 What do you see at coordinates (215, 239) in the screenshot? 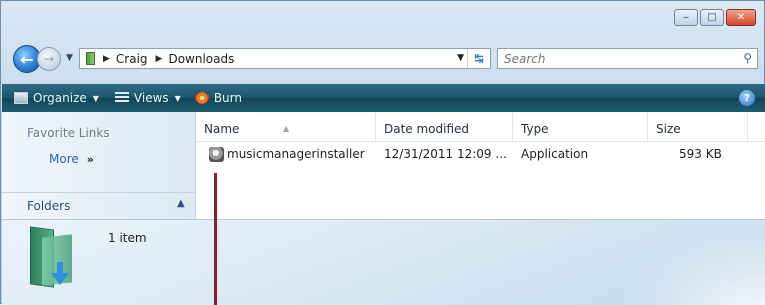
I see `callout-line` at bounding box center [215, 239].